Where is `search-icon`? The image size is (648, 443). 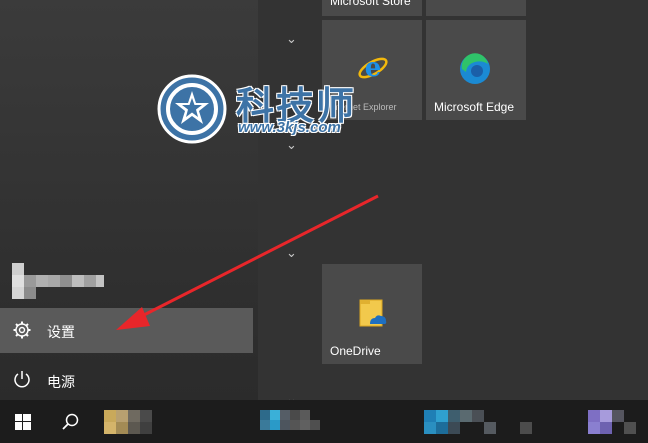 search-icon is located at coordinates (70, 421).